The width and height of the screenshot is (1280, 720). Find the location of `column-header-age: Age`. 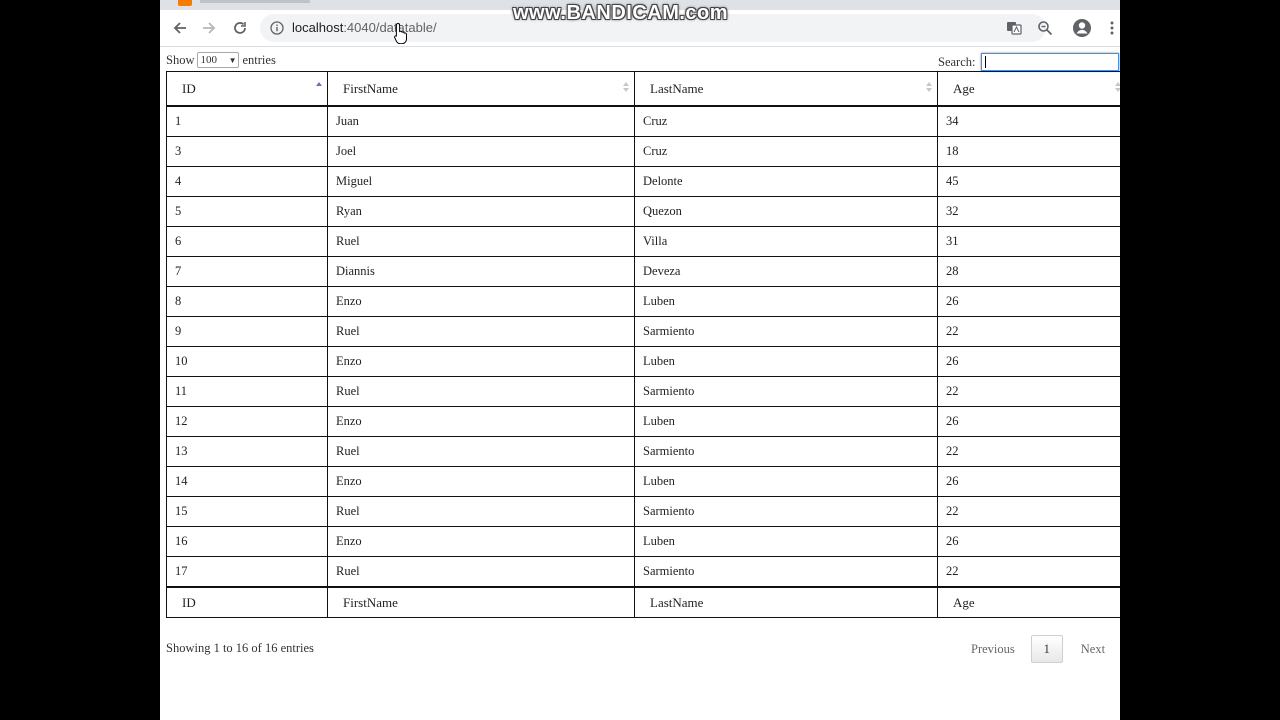

column-header-age: Age is located at coordinates (1028, 89).